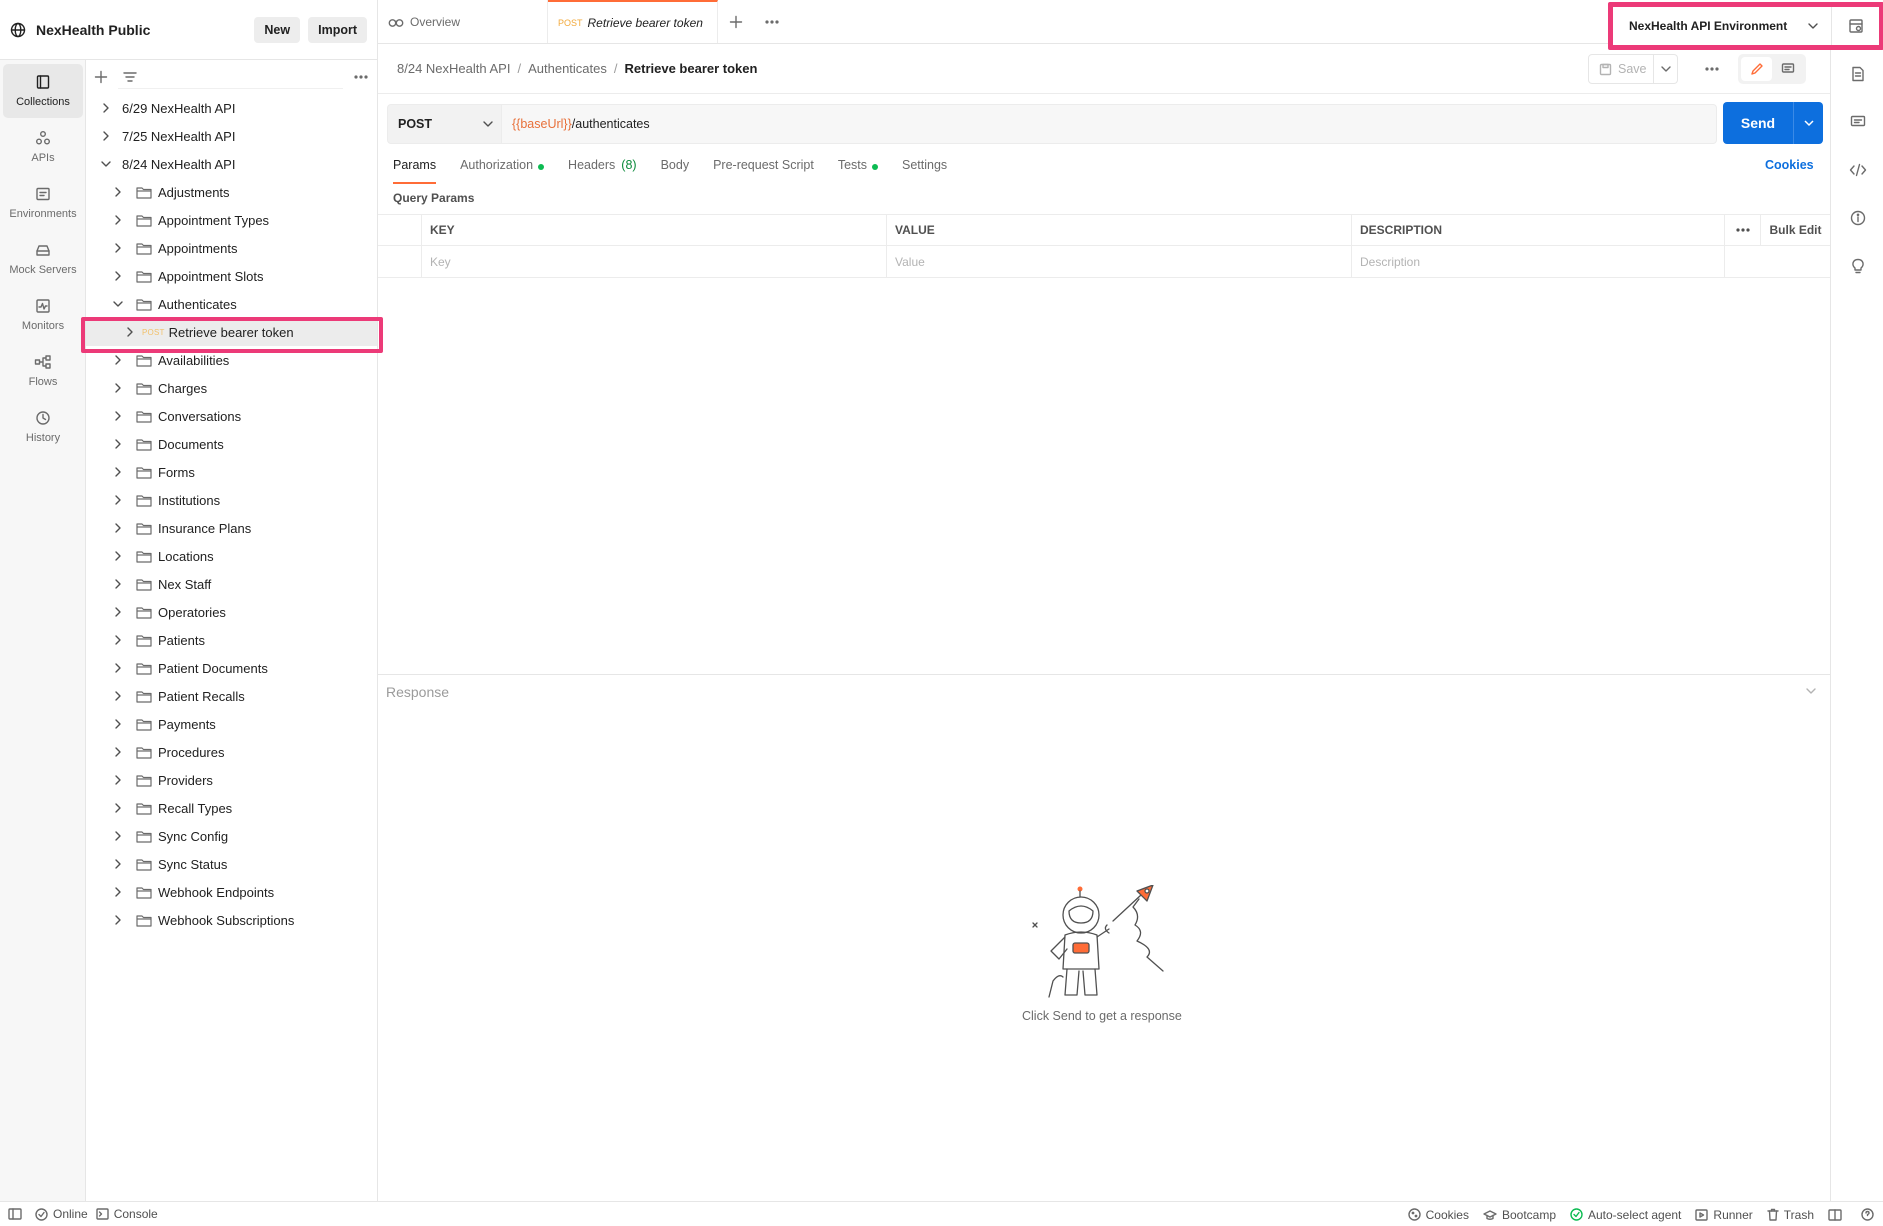 This screenshot has height=1226, width=1883. What do you see at coordinates (17, 1214) in the screenshot?
I see `toggle-sidebar-button` at bounding box center [17, 1214].